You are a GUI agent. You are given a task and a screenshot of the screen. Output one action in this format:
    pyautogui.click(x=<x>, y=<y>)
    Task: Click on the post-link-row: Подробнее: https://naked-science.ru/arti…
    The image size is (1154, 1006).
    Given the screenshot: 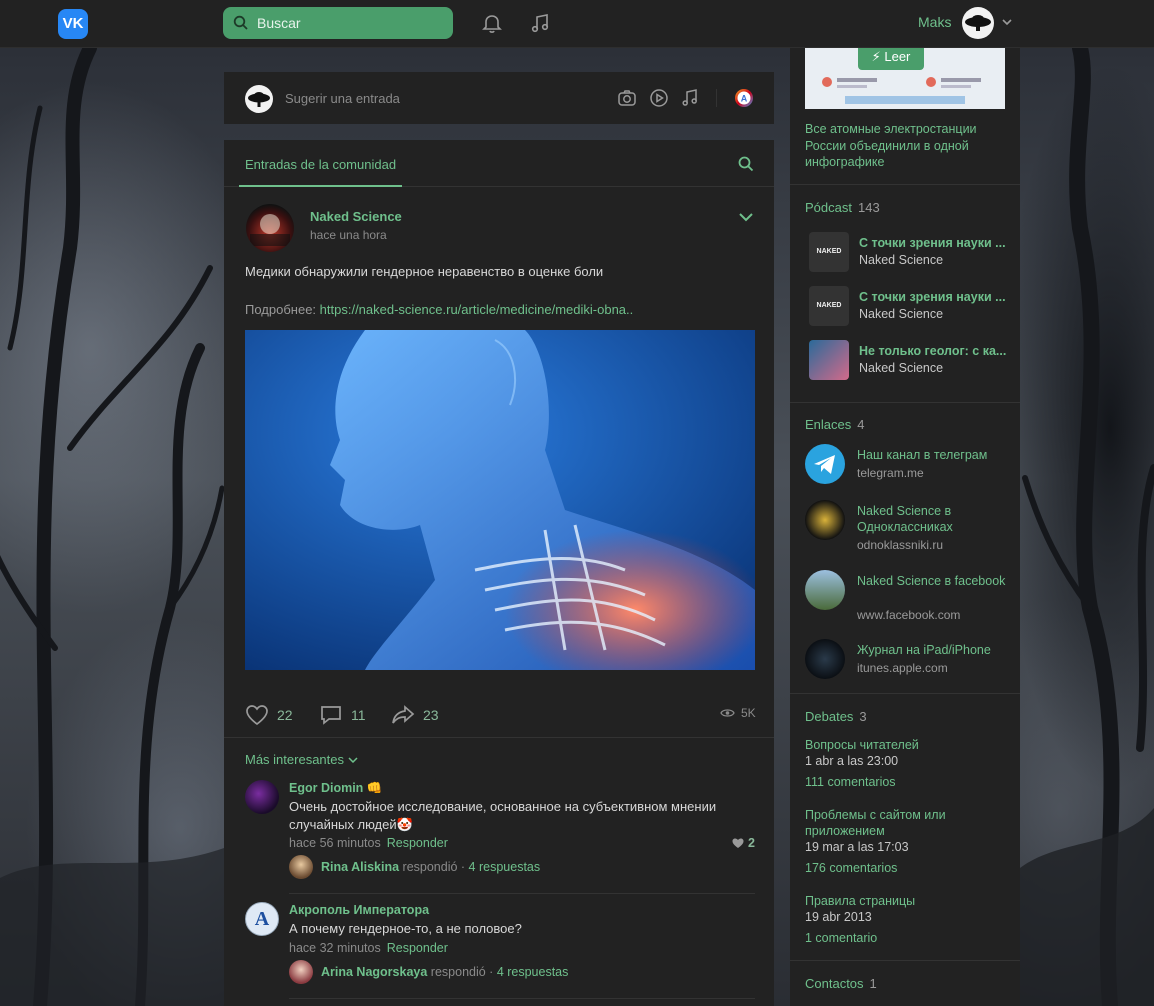 What is the action you would take?
    pyautogui.click(x=439, y=309)
    